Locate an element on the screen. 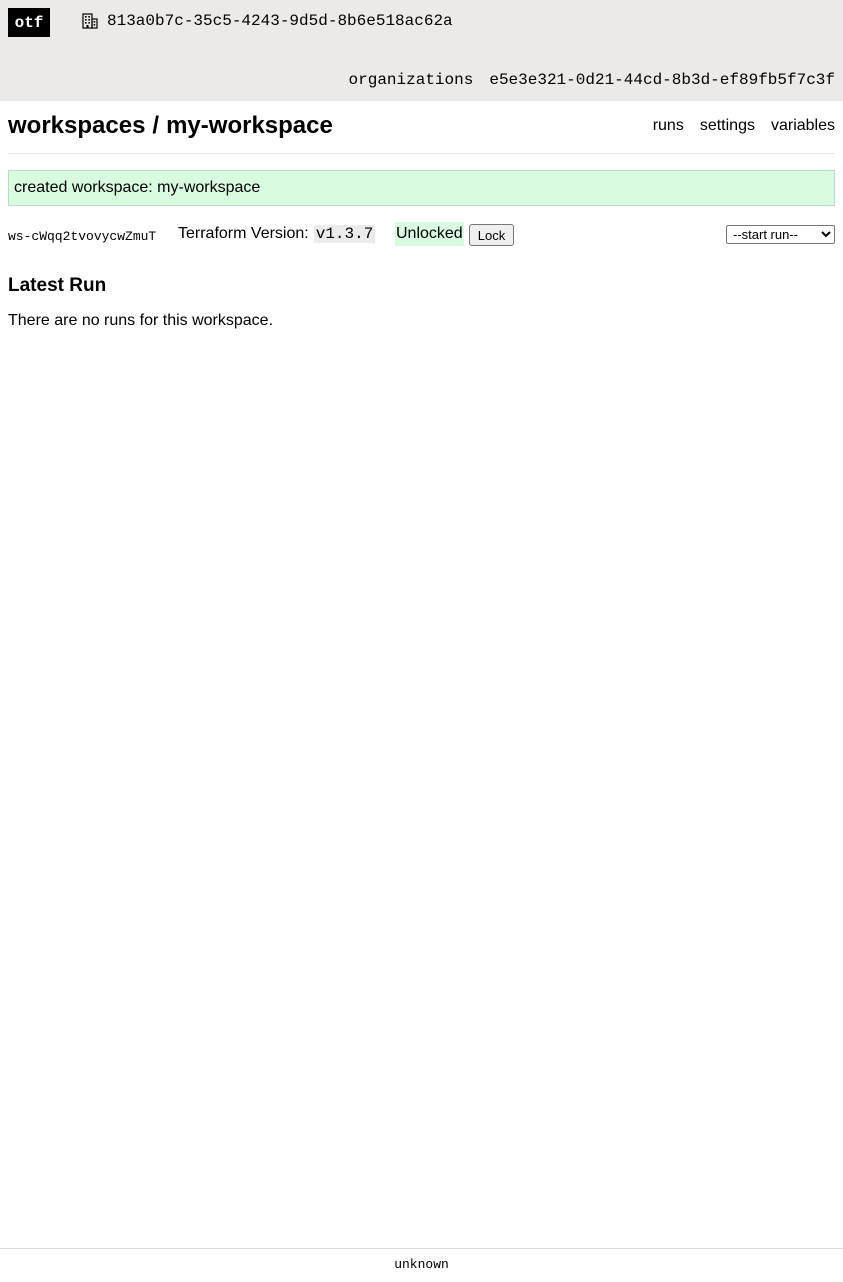 The image size is (843, 1282). latest-run-heading: Latest Run is located at coordinates (57, 285).